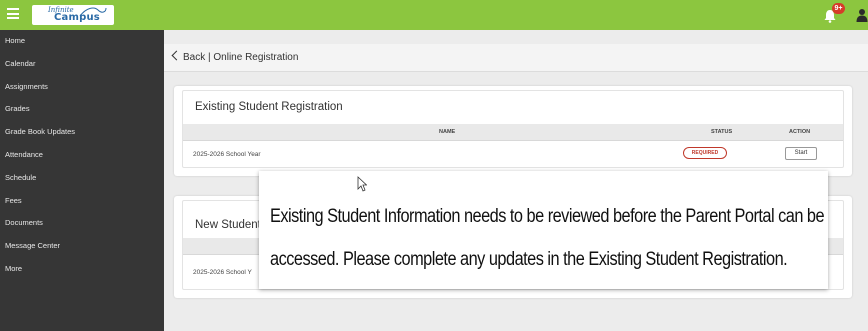  I want to click on sidebar-item-message-center: Message Center, so click(82, 246).